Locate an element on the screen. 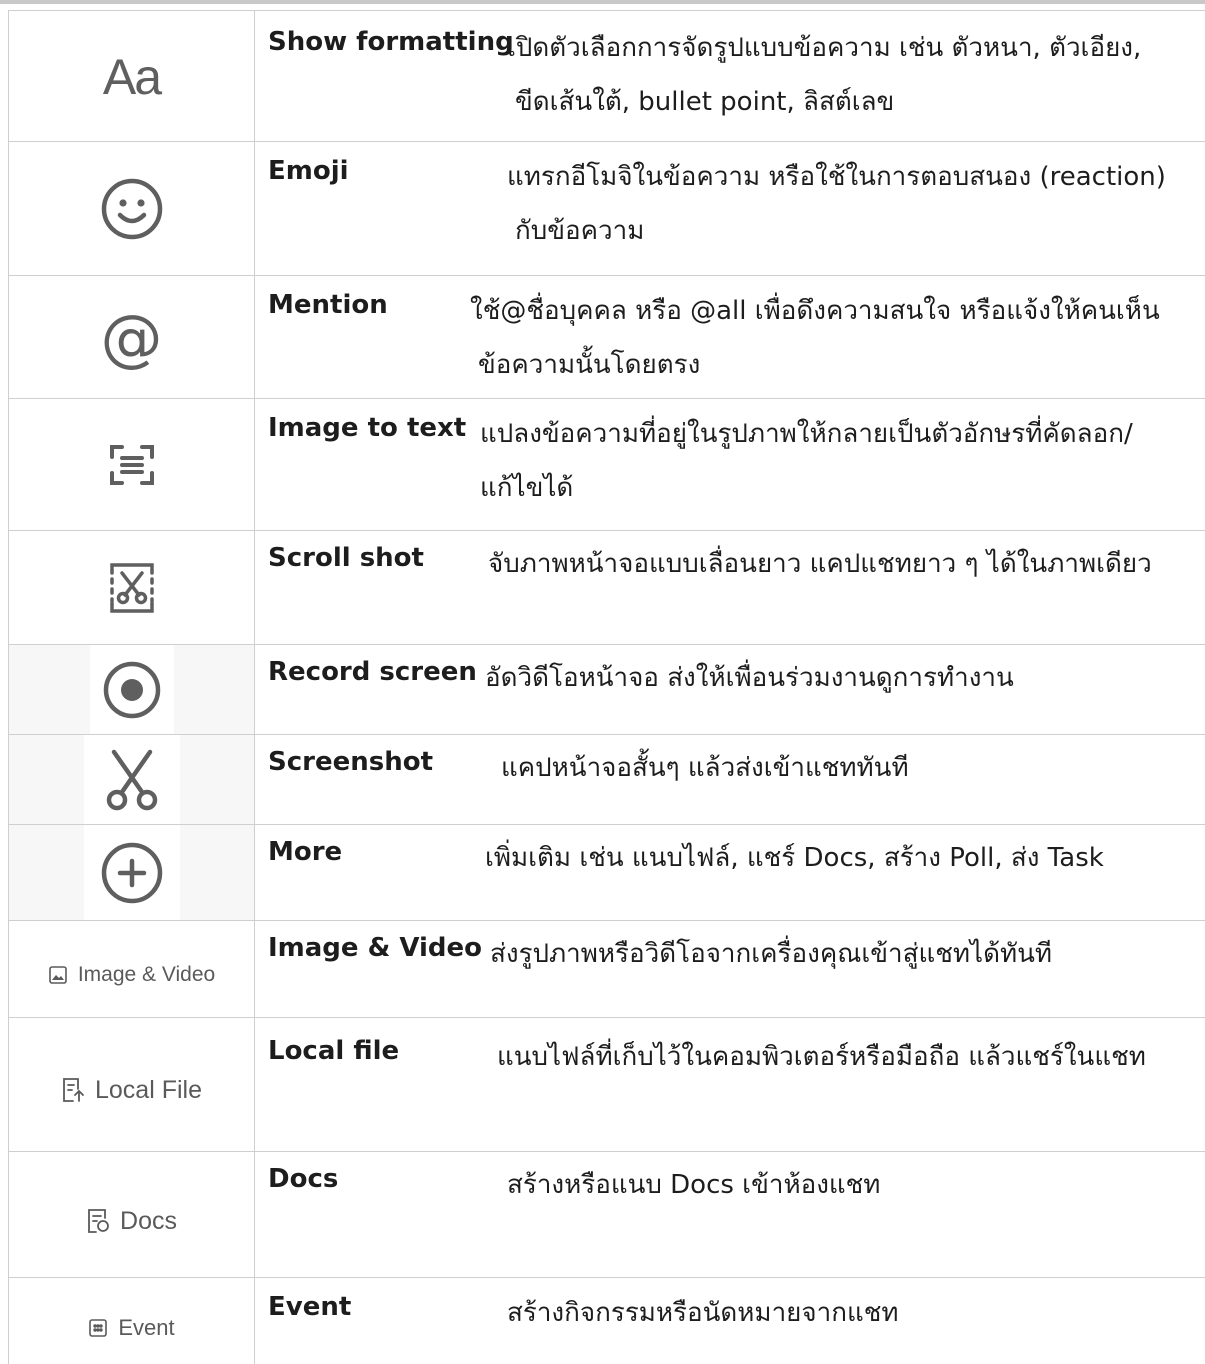 This screenshot has height=1364, width=1205. local-file-button: Local File is located at coordinates (131, 1090).